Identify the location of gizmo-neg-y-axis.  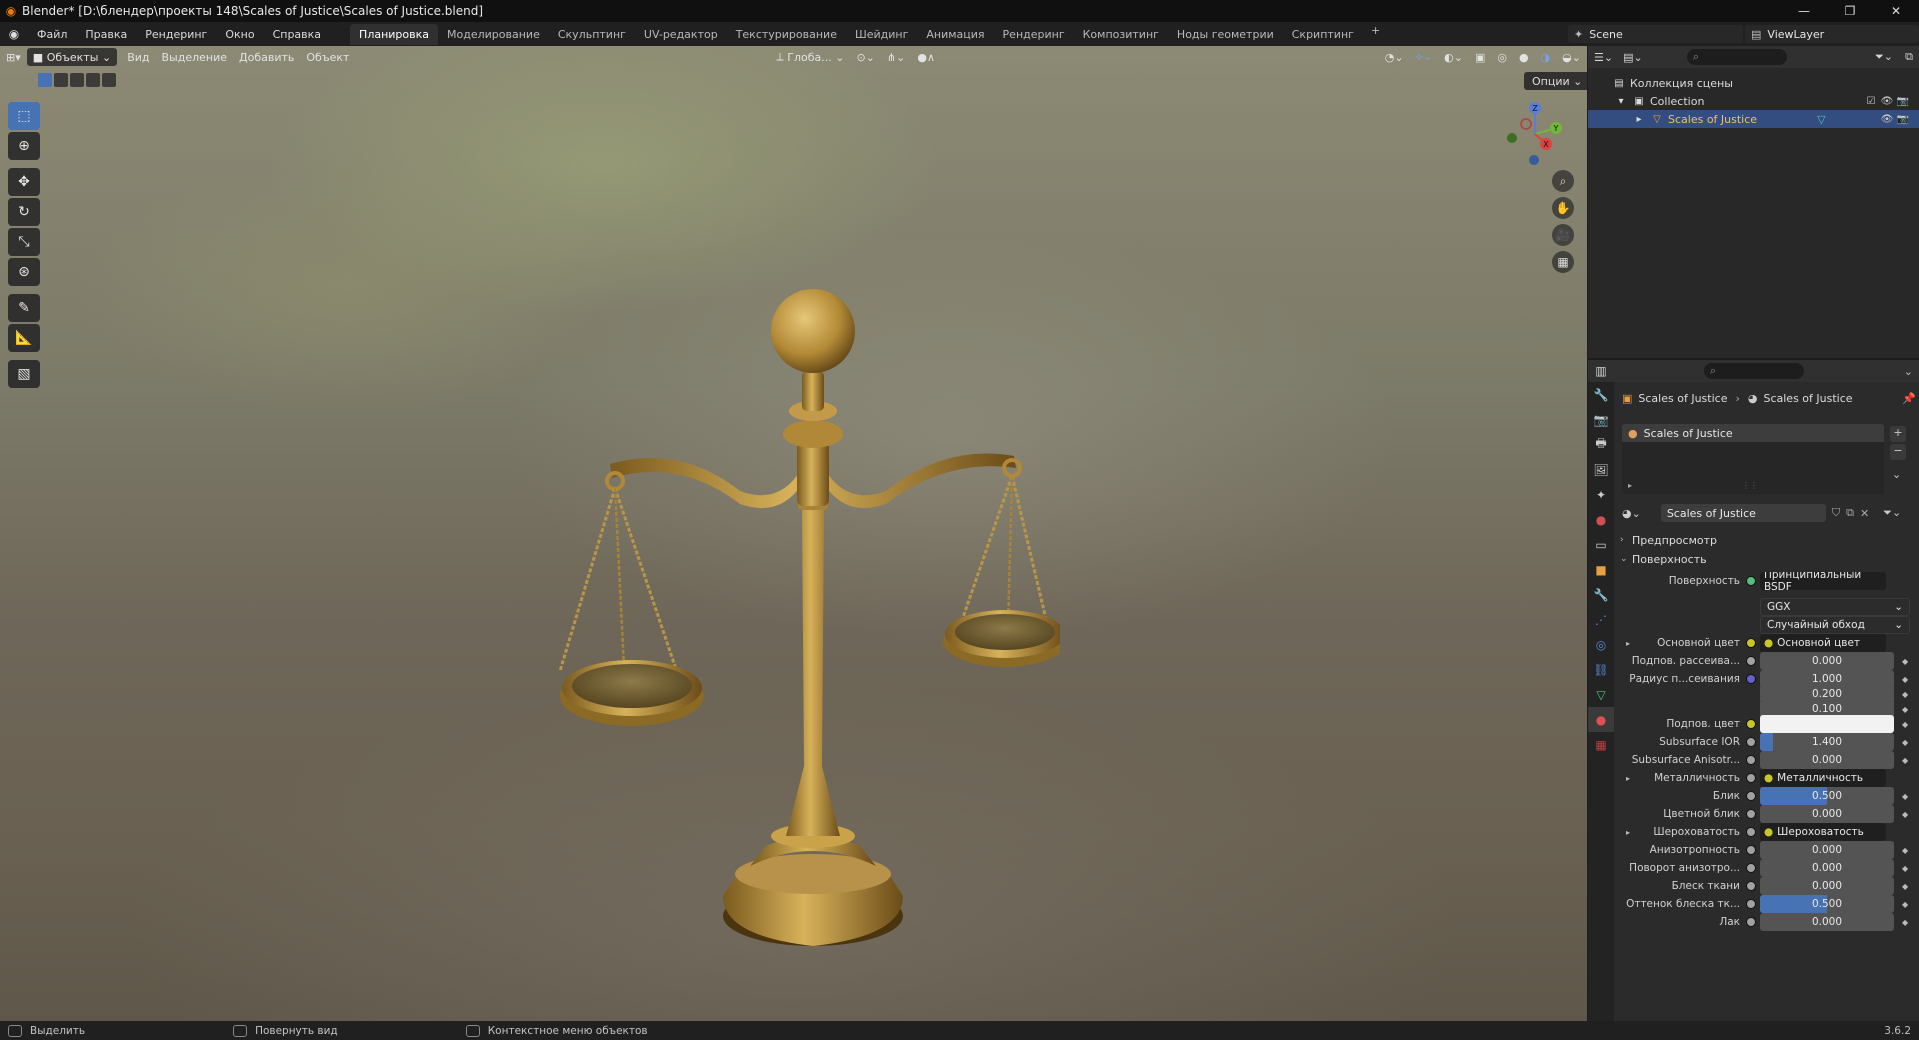
(1512, 138).